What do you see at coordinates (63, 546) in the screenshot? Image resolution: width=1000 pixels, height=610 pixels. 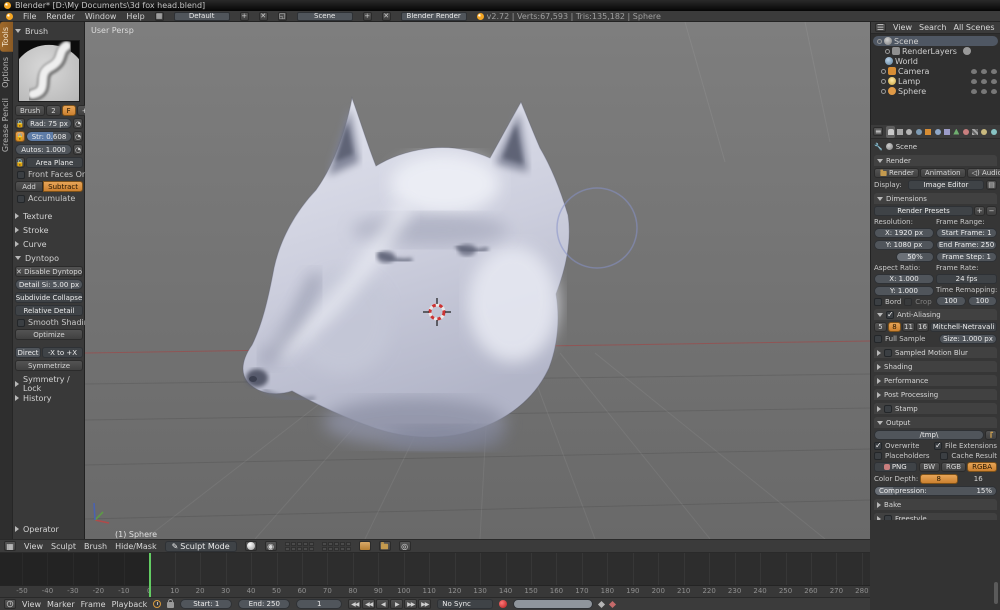 I see `sculpt-menu: Sculpt` at bounding box center [63, 546].